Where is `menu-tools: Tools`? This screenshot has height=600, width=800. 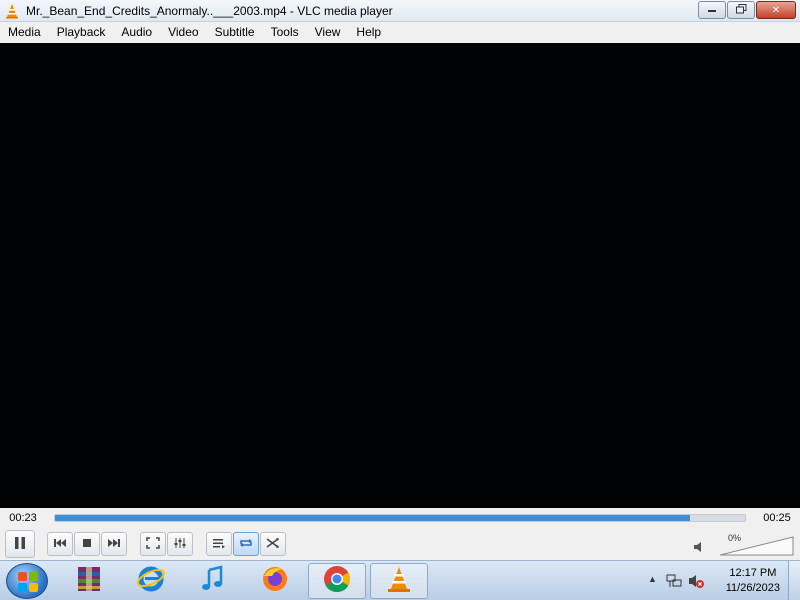 menu-tools: Tools is located at coordinates (285, 32).